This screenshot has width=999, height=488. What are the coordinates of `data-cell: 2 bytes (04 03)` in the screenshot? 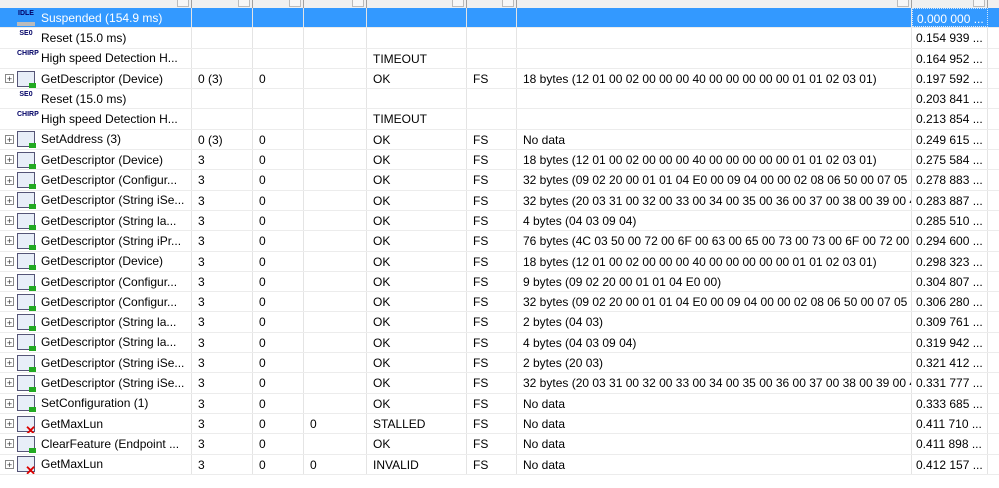 It's located at (714, 322).